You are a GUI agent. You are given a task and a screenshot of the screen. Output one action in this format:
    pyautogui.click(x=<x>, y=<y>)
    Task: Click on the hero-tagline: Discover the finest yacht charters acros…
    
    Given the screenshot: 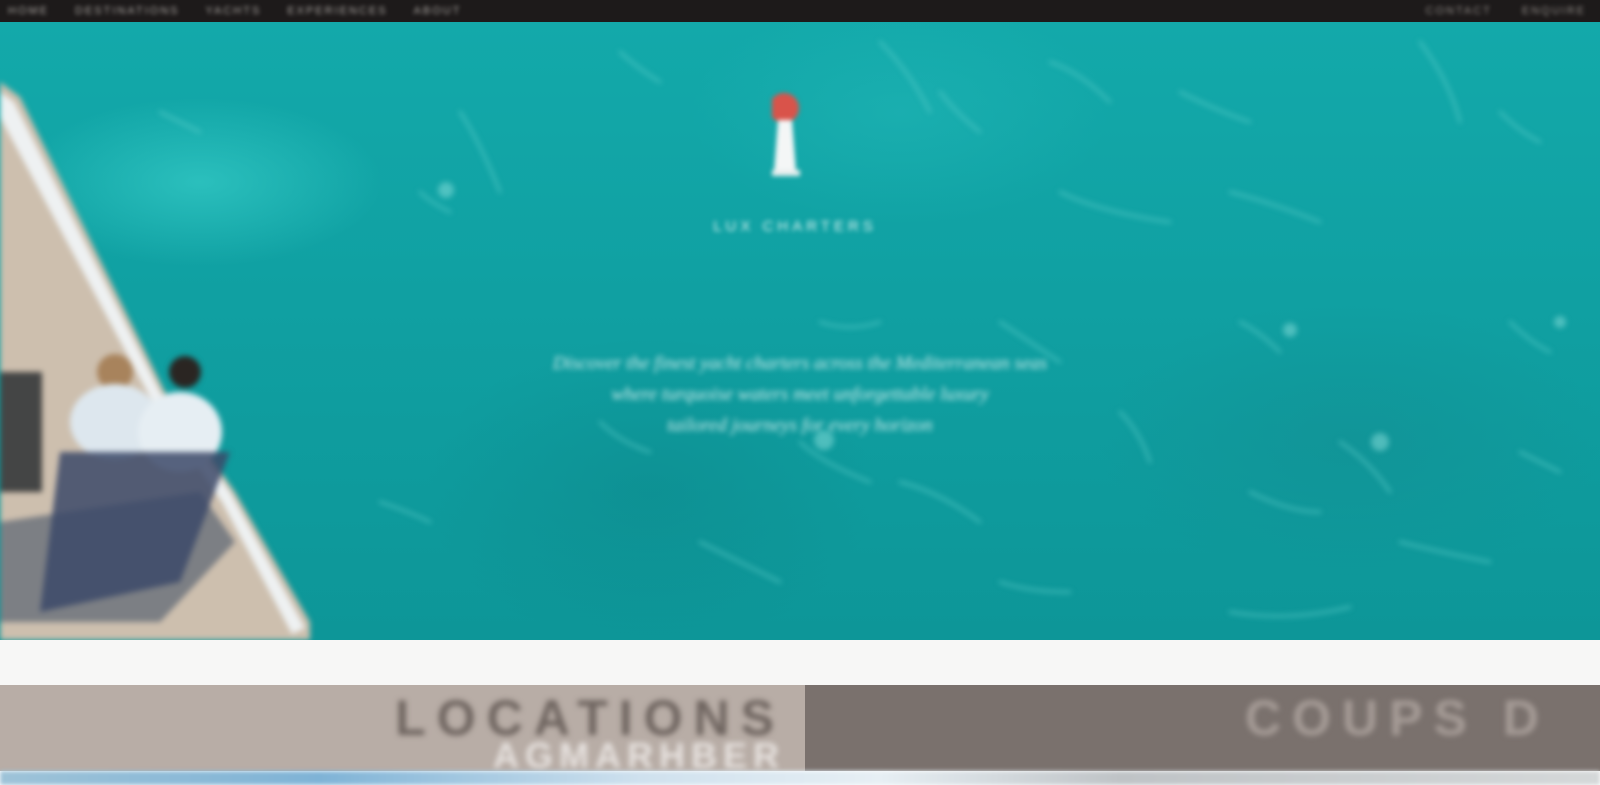 What is the action you would take?
    pyautogui.click(x=800, y=394)
    